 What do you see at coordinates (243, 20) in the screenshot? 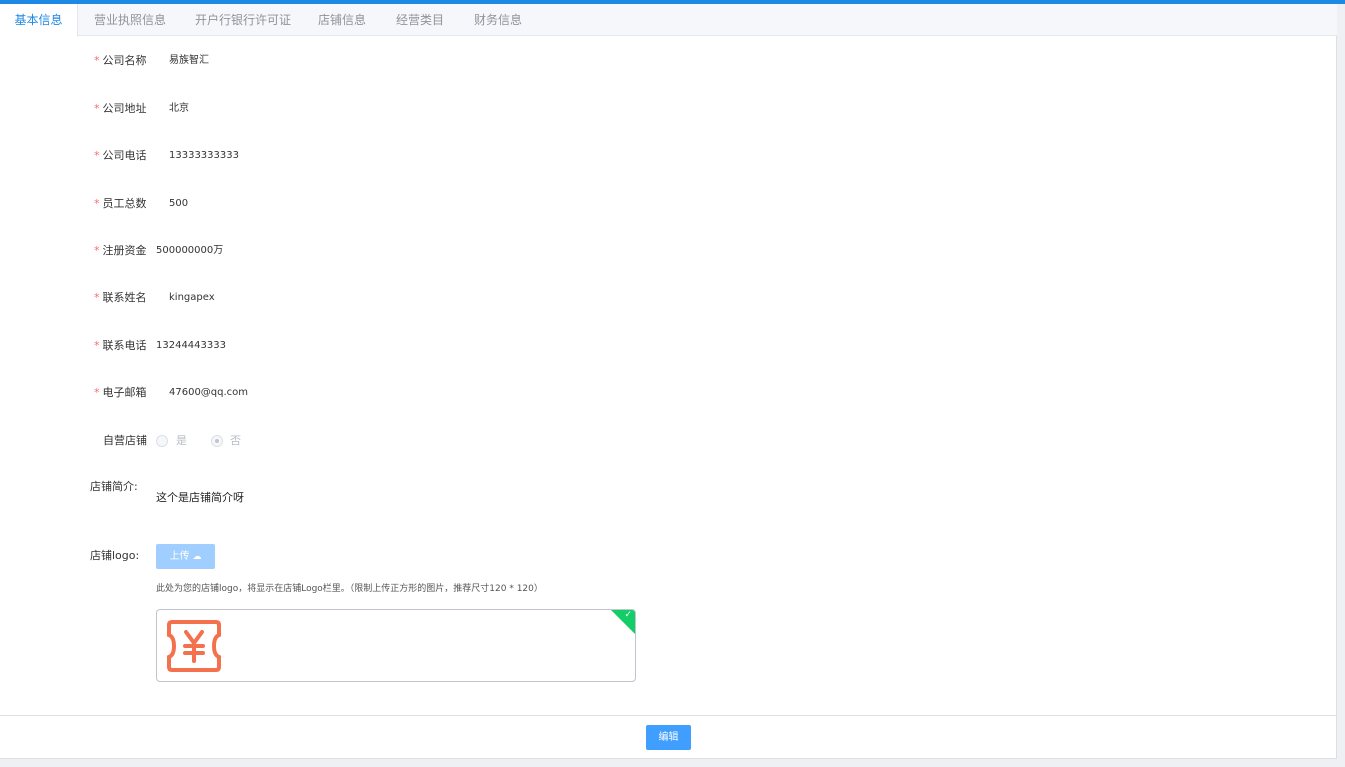
I see `tab-bank-license: 开户行银行许可证` at bounding box center [243, 20].